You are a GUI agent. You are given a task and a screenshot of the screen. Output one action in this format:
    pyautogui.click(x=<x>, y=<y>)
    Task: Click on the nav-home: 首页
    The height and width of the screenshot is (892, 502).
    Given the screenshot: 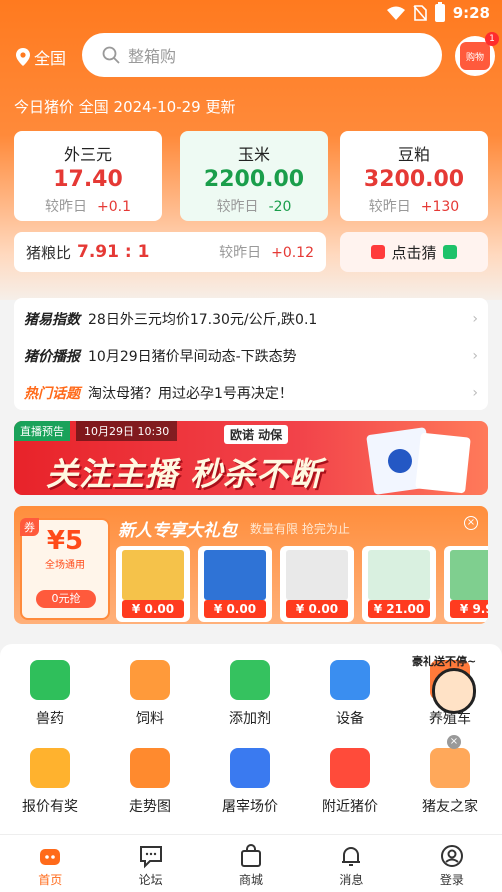 What is the action you would take?
    pyautogui.click(x=50, y=863)
    